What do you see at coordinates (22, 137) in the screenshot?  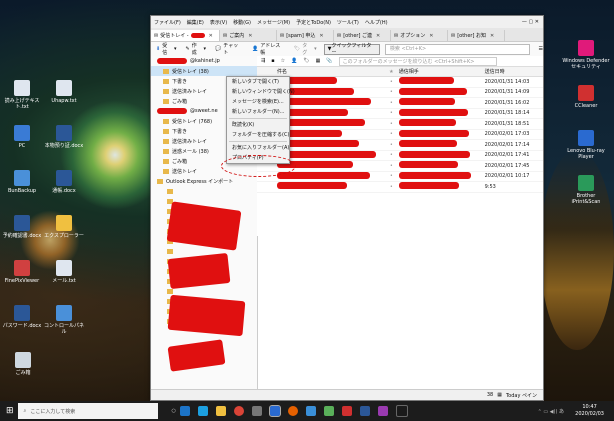 I see `desktop-shortcut: PC` at bounding box center [22, 137].